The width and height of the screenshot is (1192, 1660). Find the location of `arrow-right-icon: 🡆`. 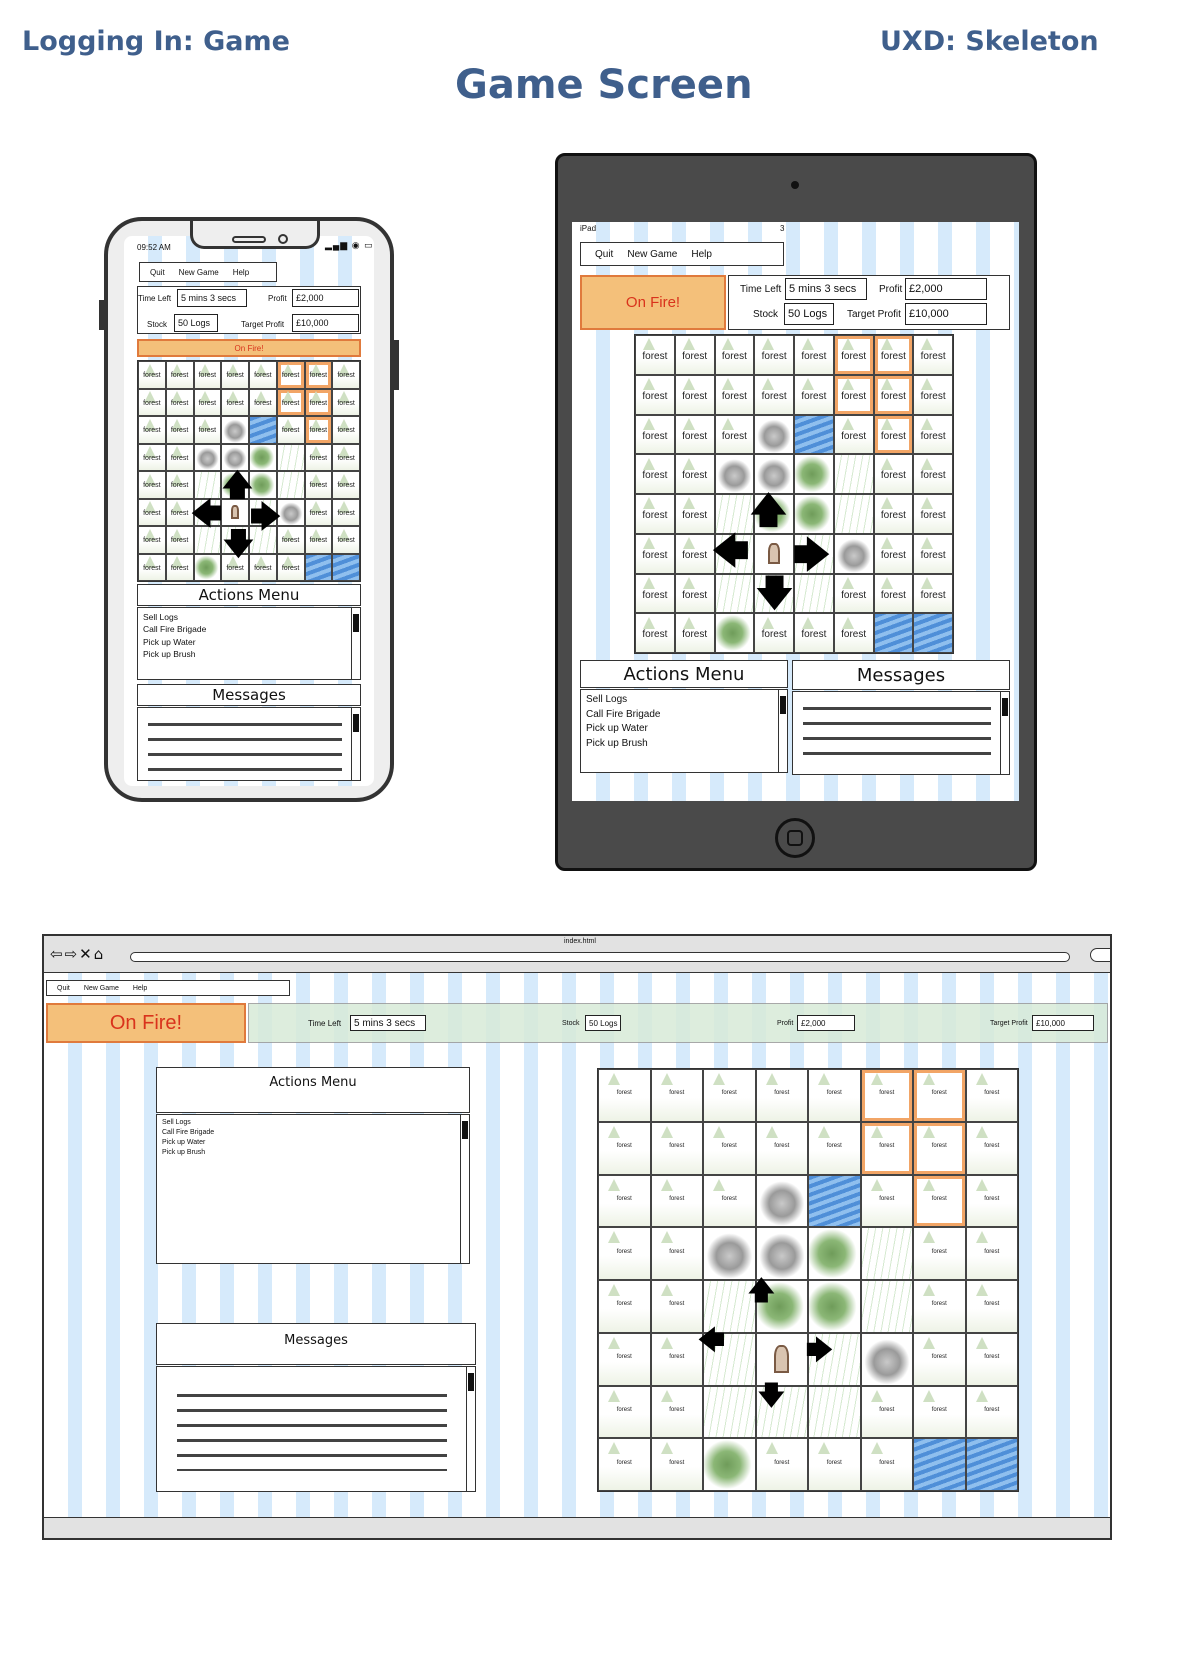

arrow-right-icon: 🡆 is located at coordinates (265, 518).